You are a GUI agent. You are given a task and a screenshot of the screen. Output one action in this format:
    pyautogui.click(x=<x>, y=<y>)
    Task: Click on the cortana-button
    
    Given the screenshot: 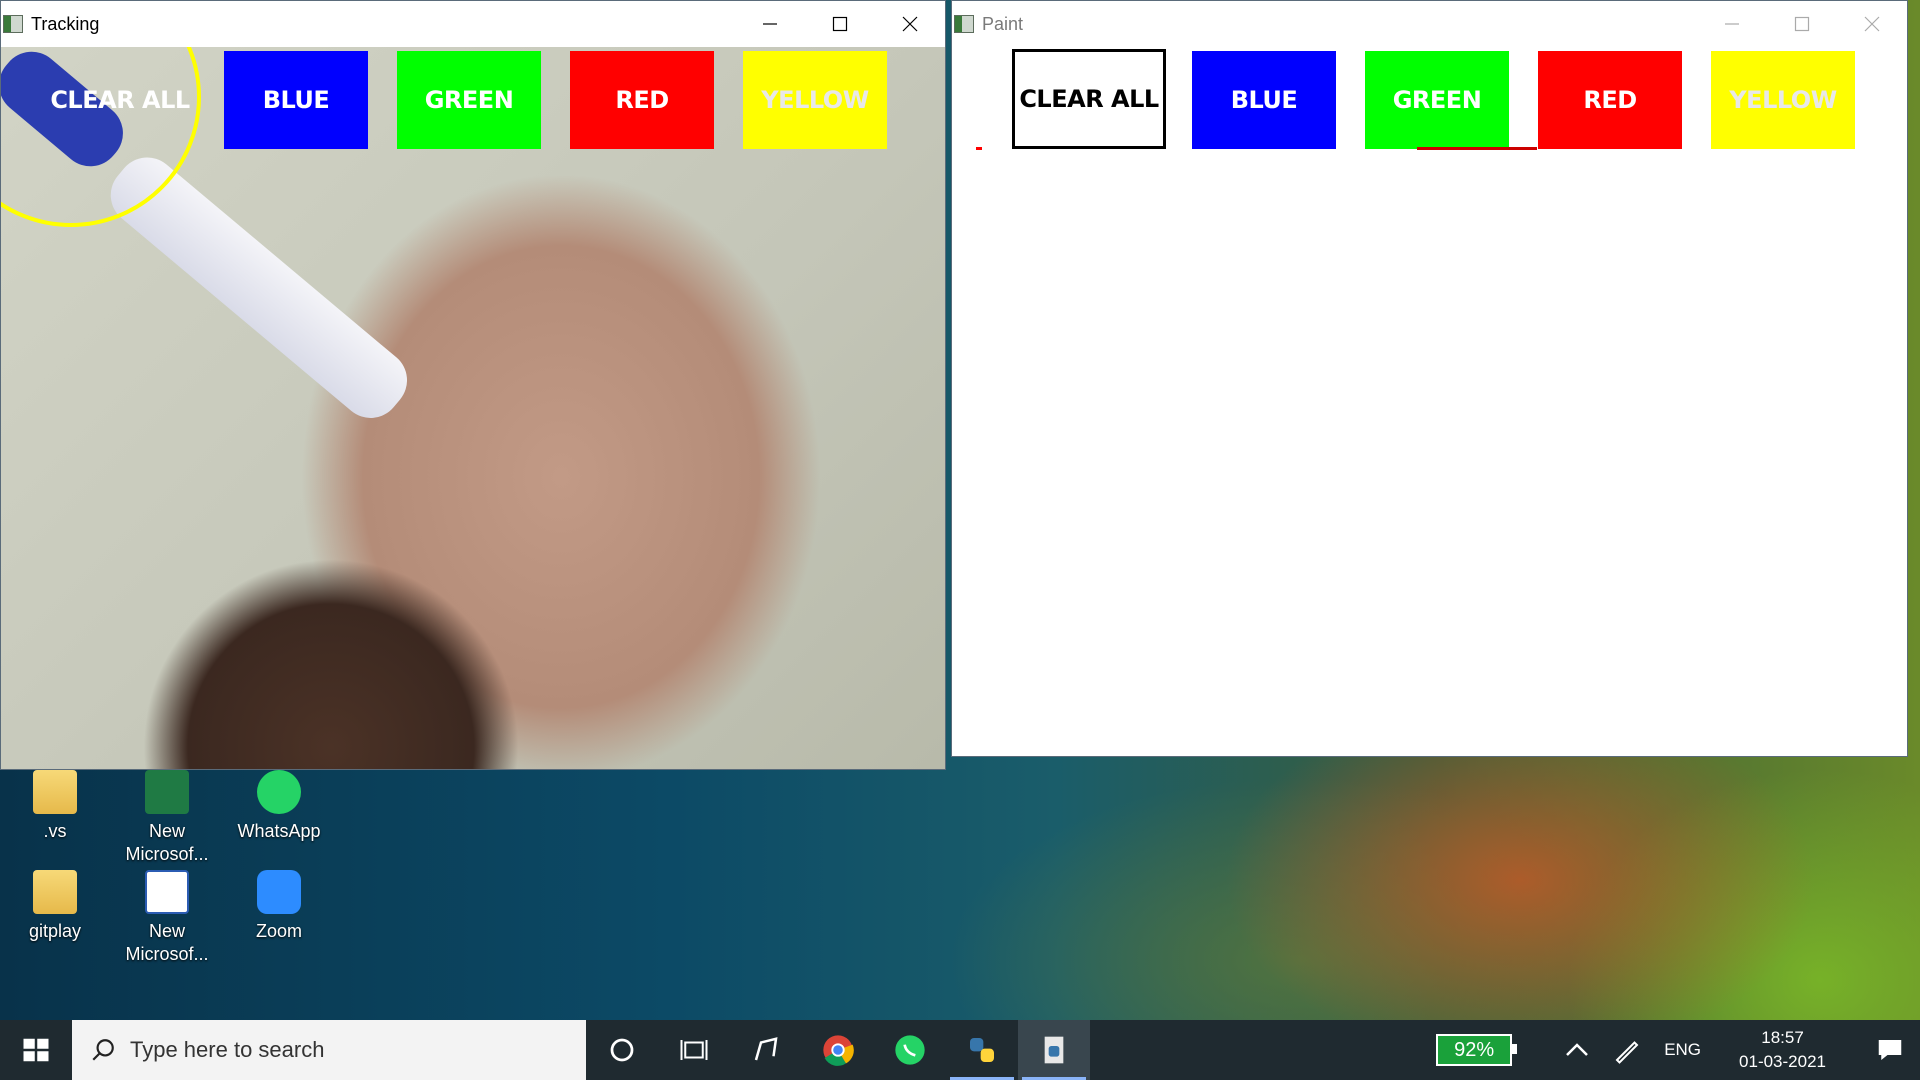 What is the action you would take?
    pyautogui.click(x=622, y=1050)
    